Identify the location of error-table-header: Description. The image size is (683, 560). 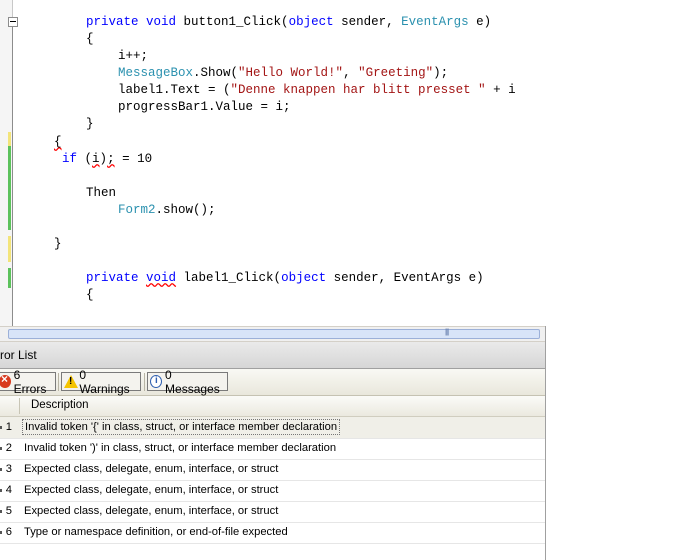
(272, 406).